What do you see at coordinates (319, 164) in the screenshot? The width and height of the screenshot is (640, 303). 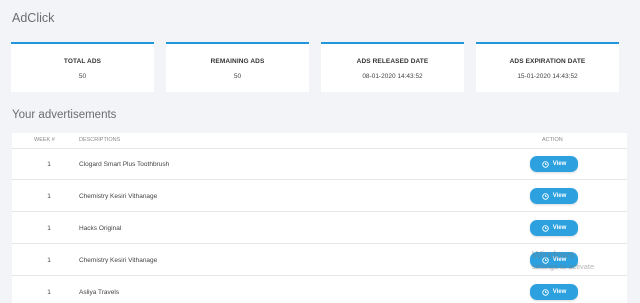 I see `table-row: 1 Clogard Smart Plus Toothbrush View` at bounding box center [319, 164].